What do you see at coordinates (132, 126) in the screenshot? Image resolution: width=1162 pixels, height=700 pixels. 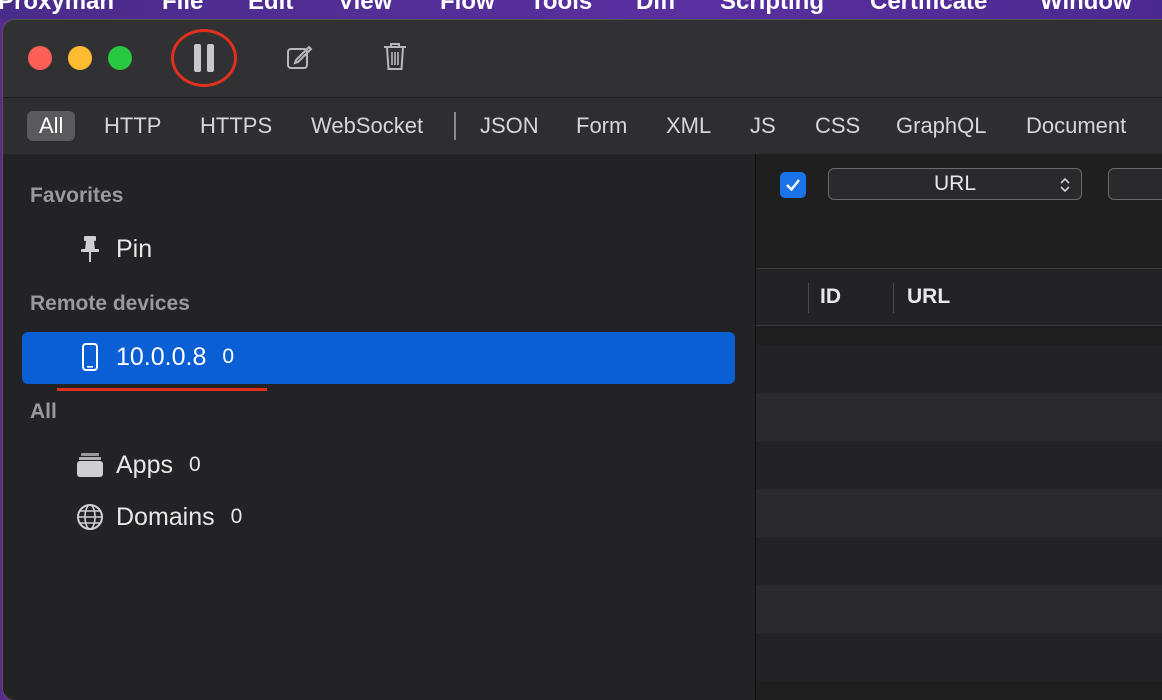 I see `filter-http: HTTP` at bounding box center [132, 126].